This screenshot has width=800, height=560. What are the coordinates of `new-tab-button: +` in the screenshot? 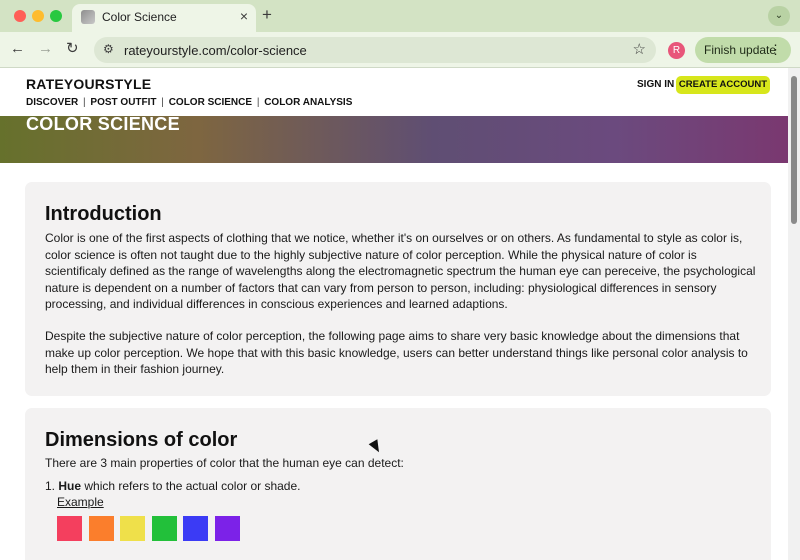 It's located at (267, 15).